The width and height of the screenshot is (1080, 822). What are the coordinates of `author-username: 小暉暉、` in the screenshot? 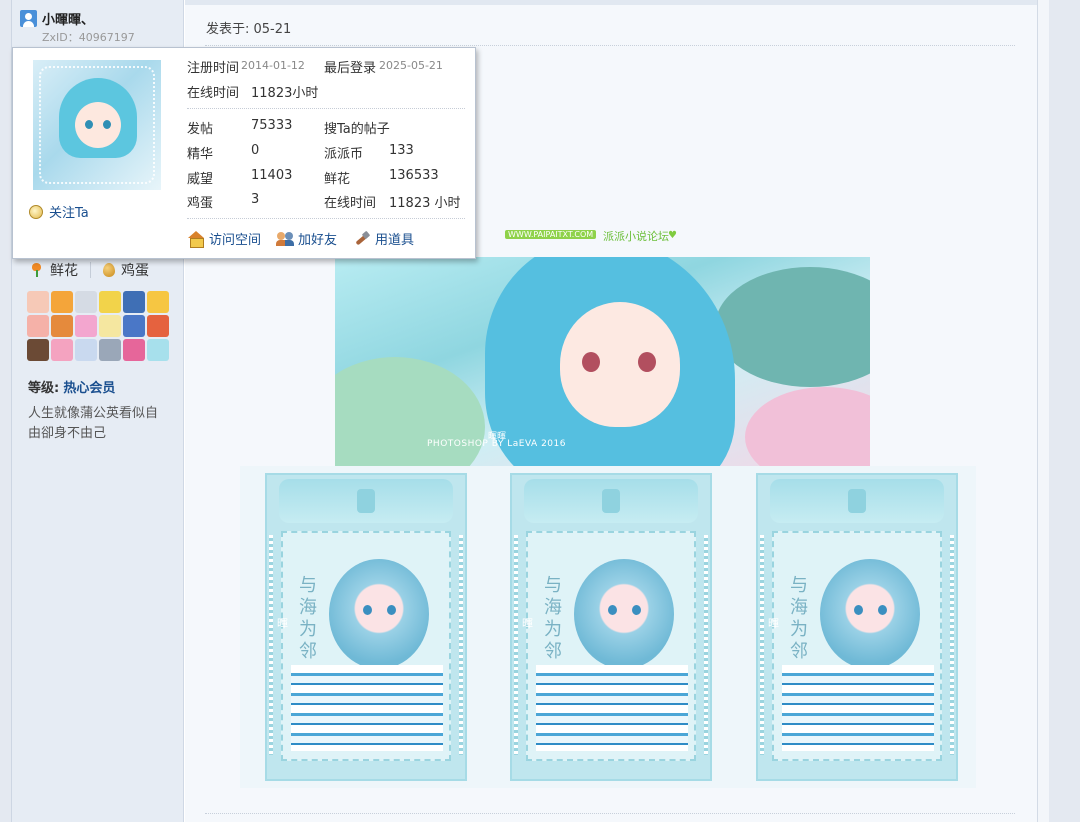 It's located at (68, 18).